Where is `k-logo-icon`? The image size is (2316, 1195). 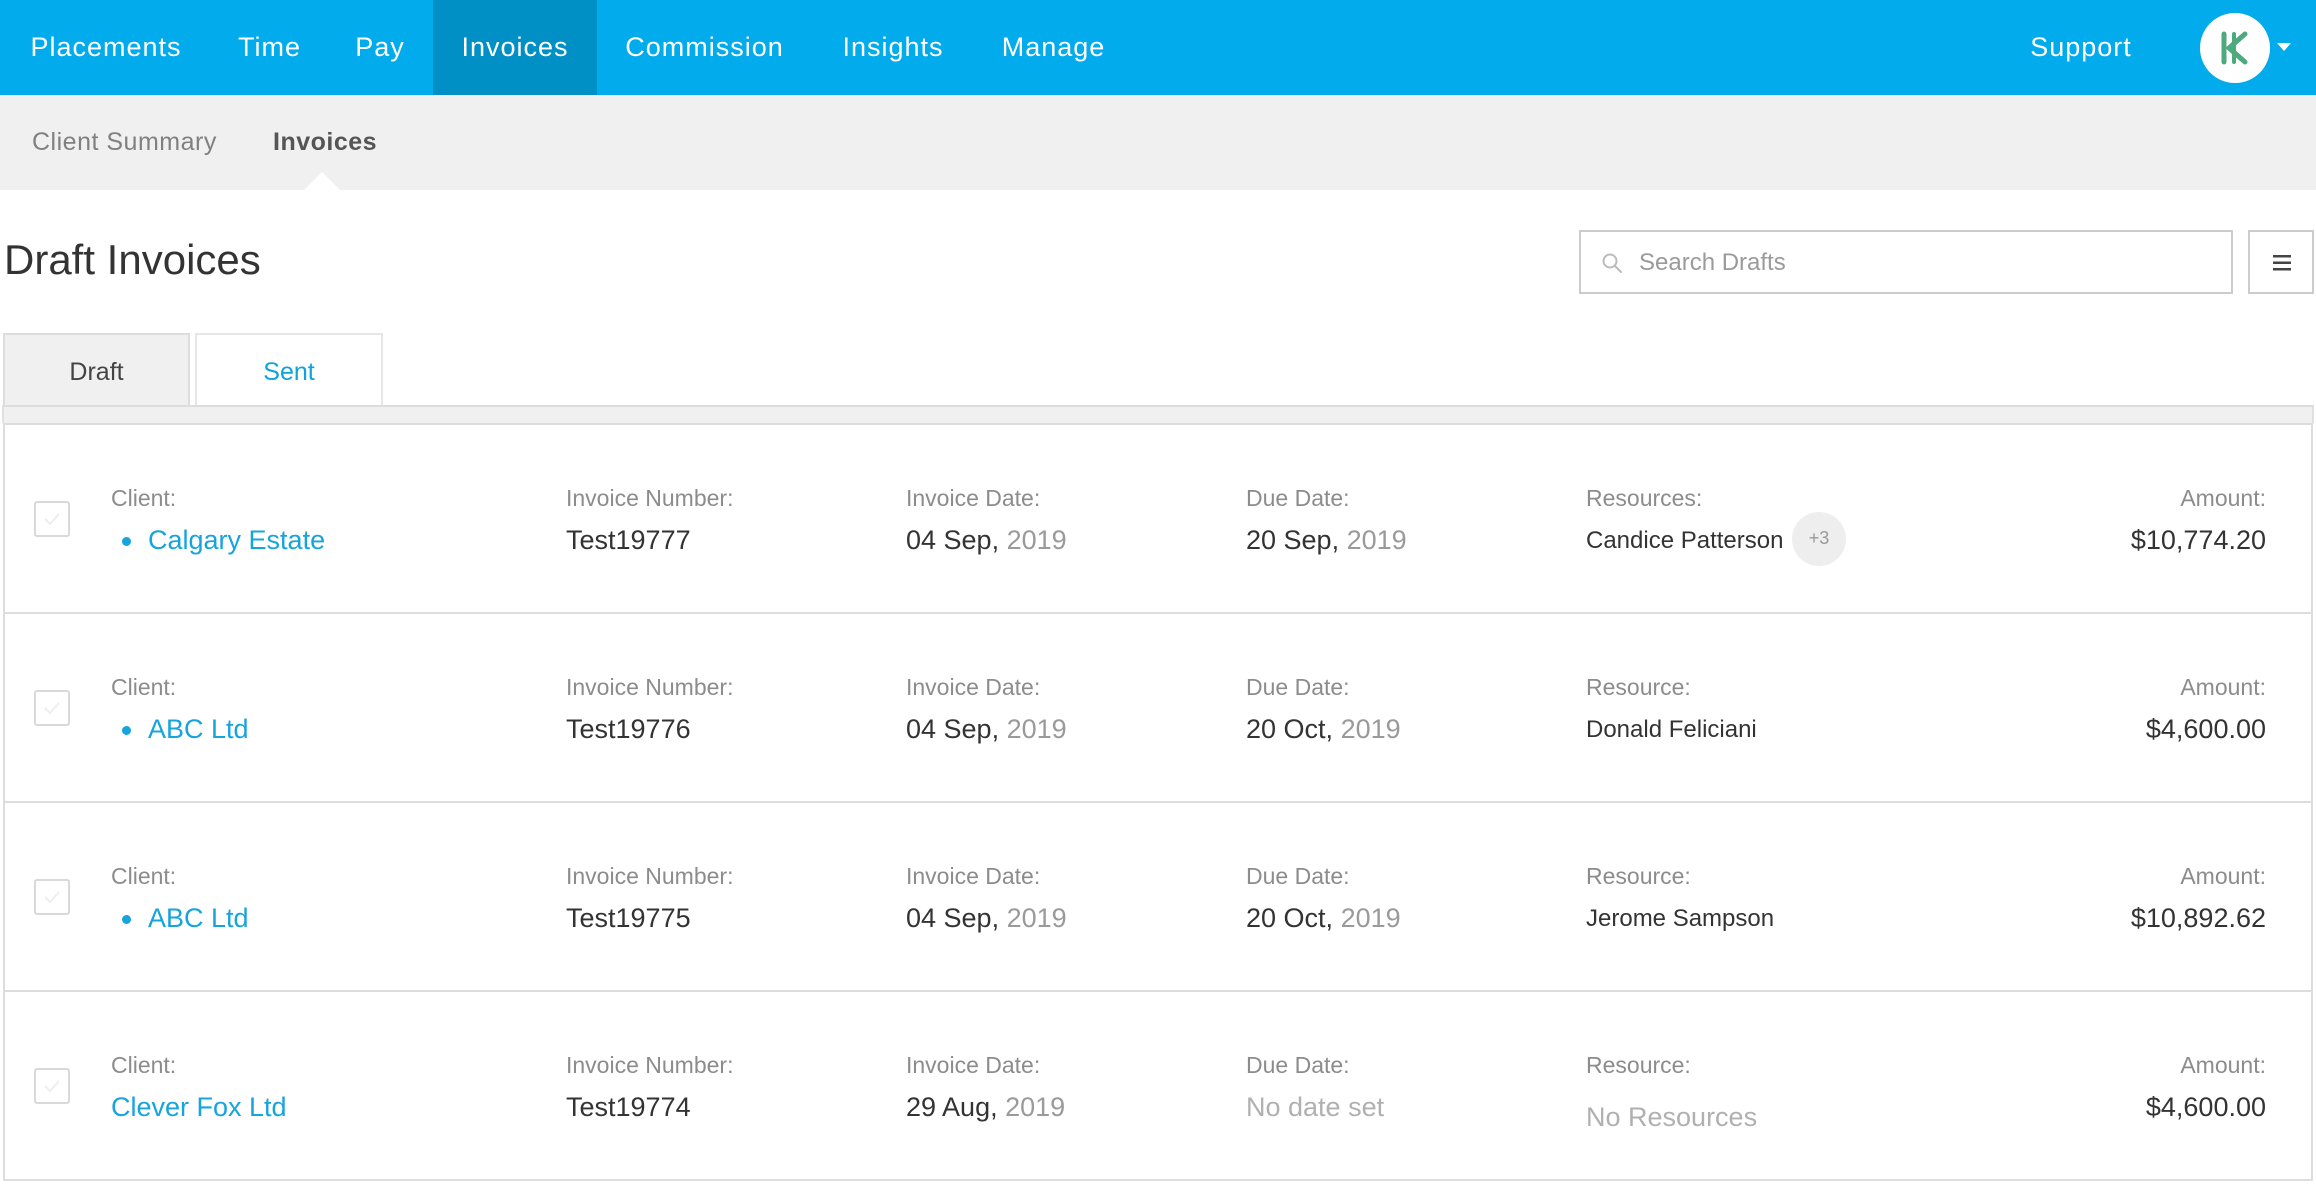 k-logo-icon is located at coordinates (2234, 48).